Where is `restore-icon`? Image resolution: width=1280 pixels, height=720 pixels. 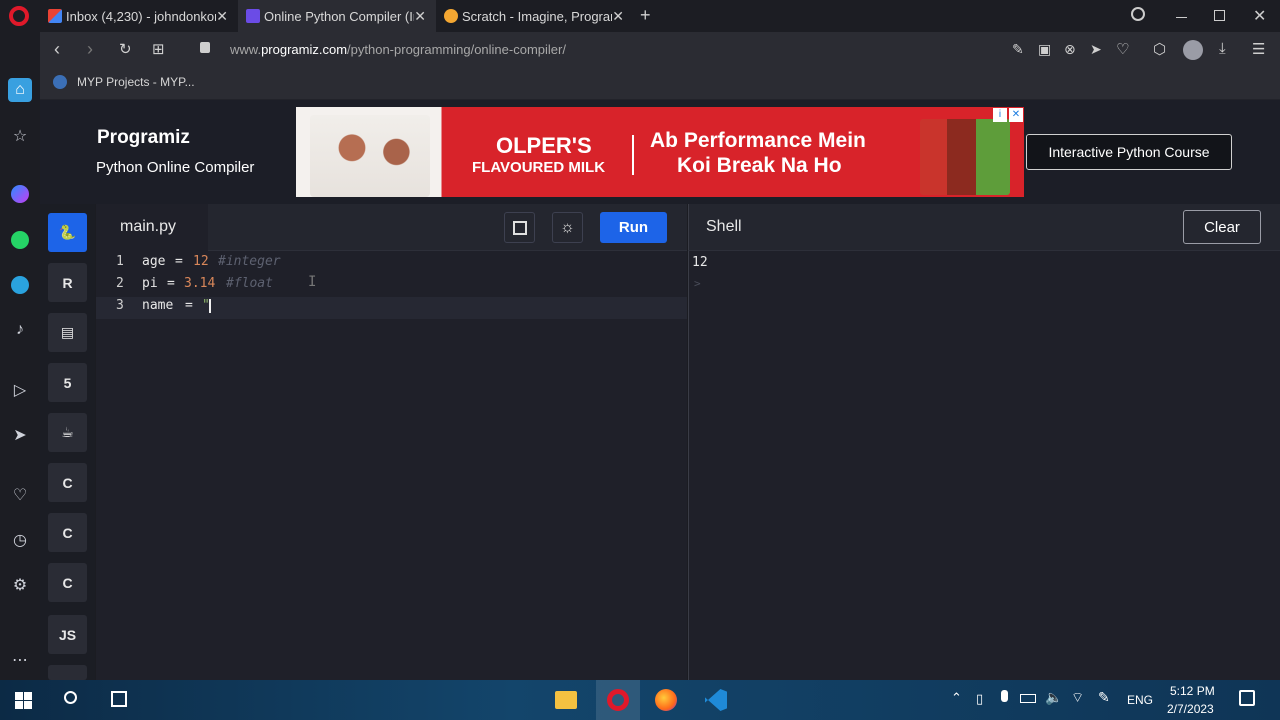
restore-icon is located at coordinates (1219, 15).